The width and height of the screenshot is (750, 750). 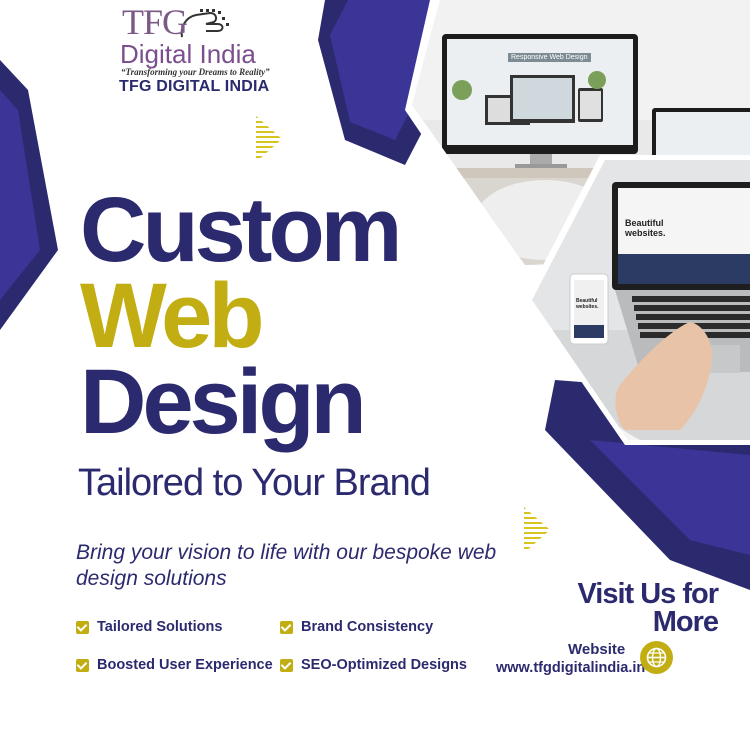 What do you see at coordinates (570, 668) in the screenshot?
I see `website-link: www.tfgdigitalindia.in` at bounding box center [570, 668].